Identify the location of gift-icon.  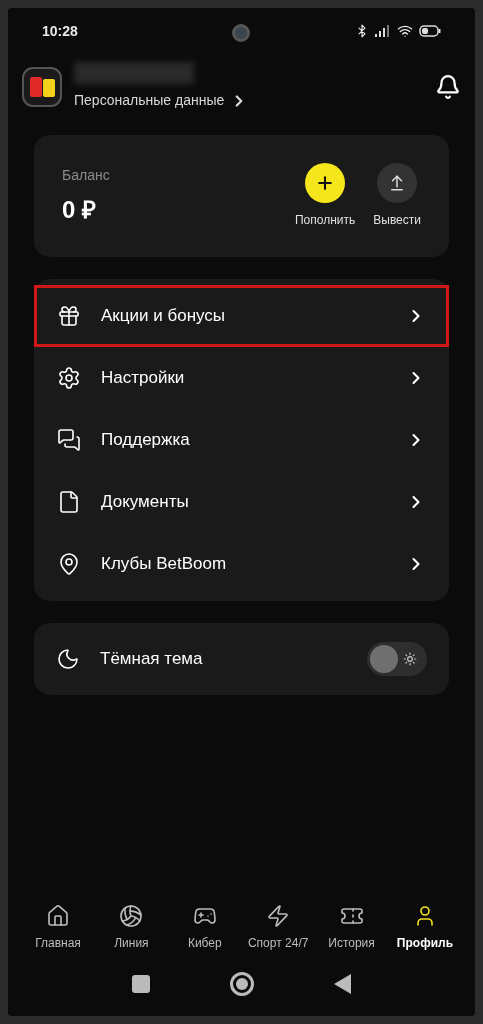
(69, 316).